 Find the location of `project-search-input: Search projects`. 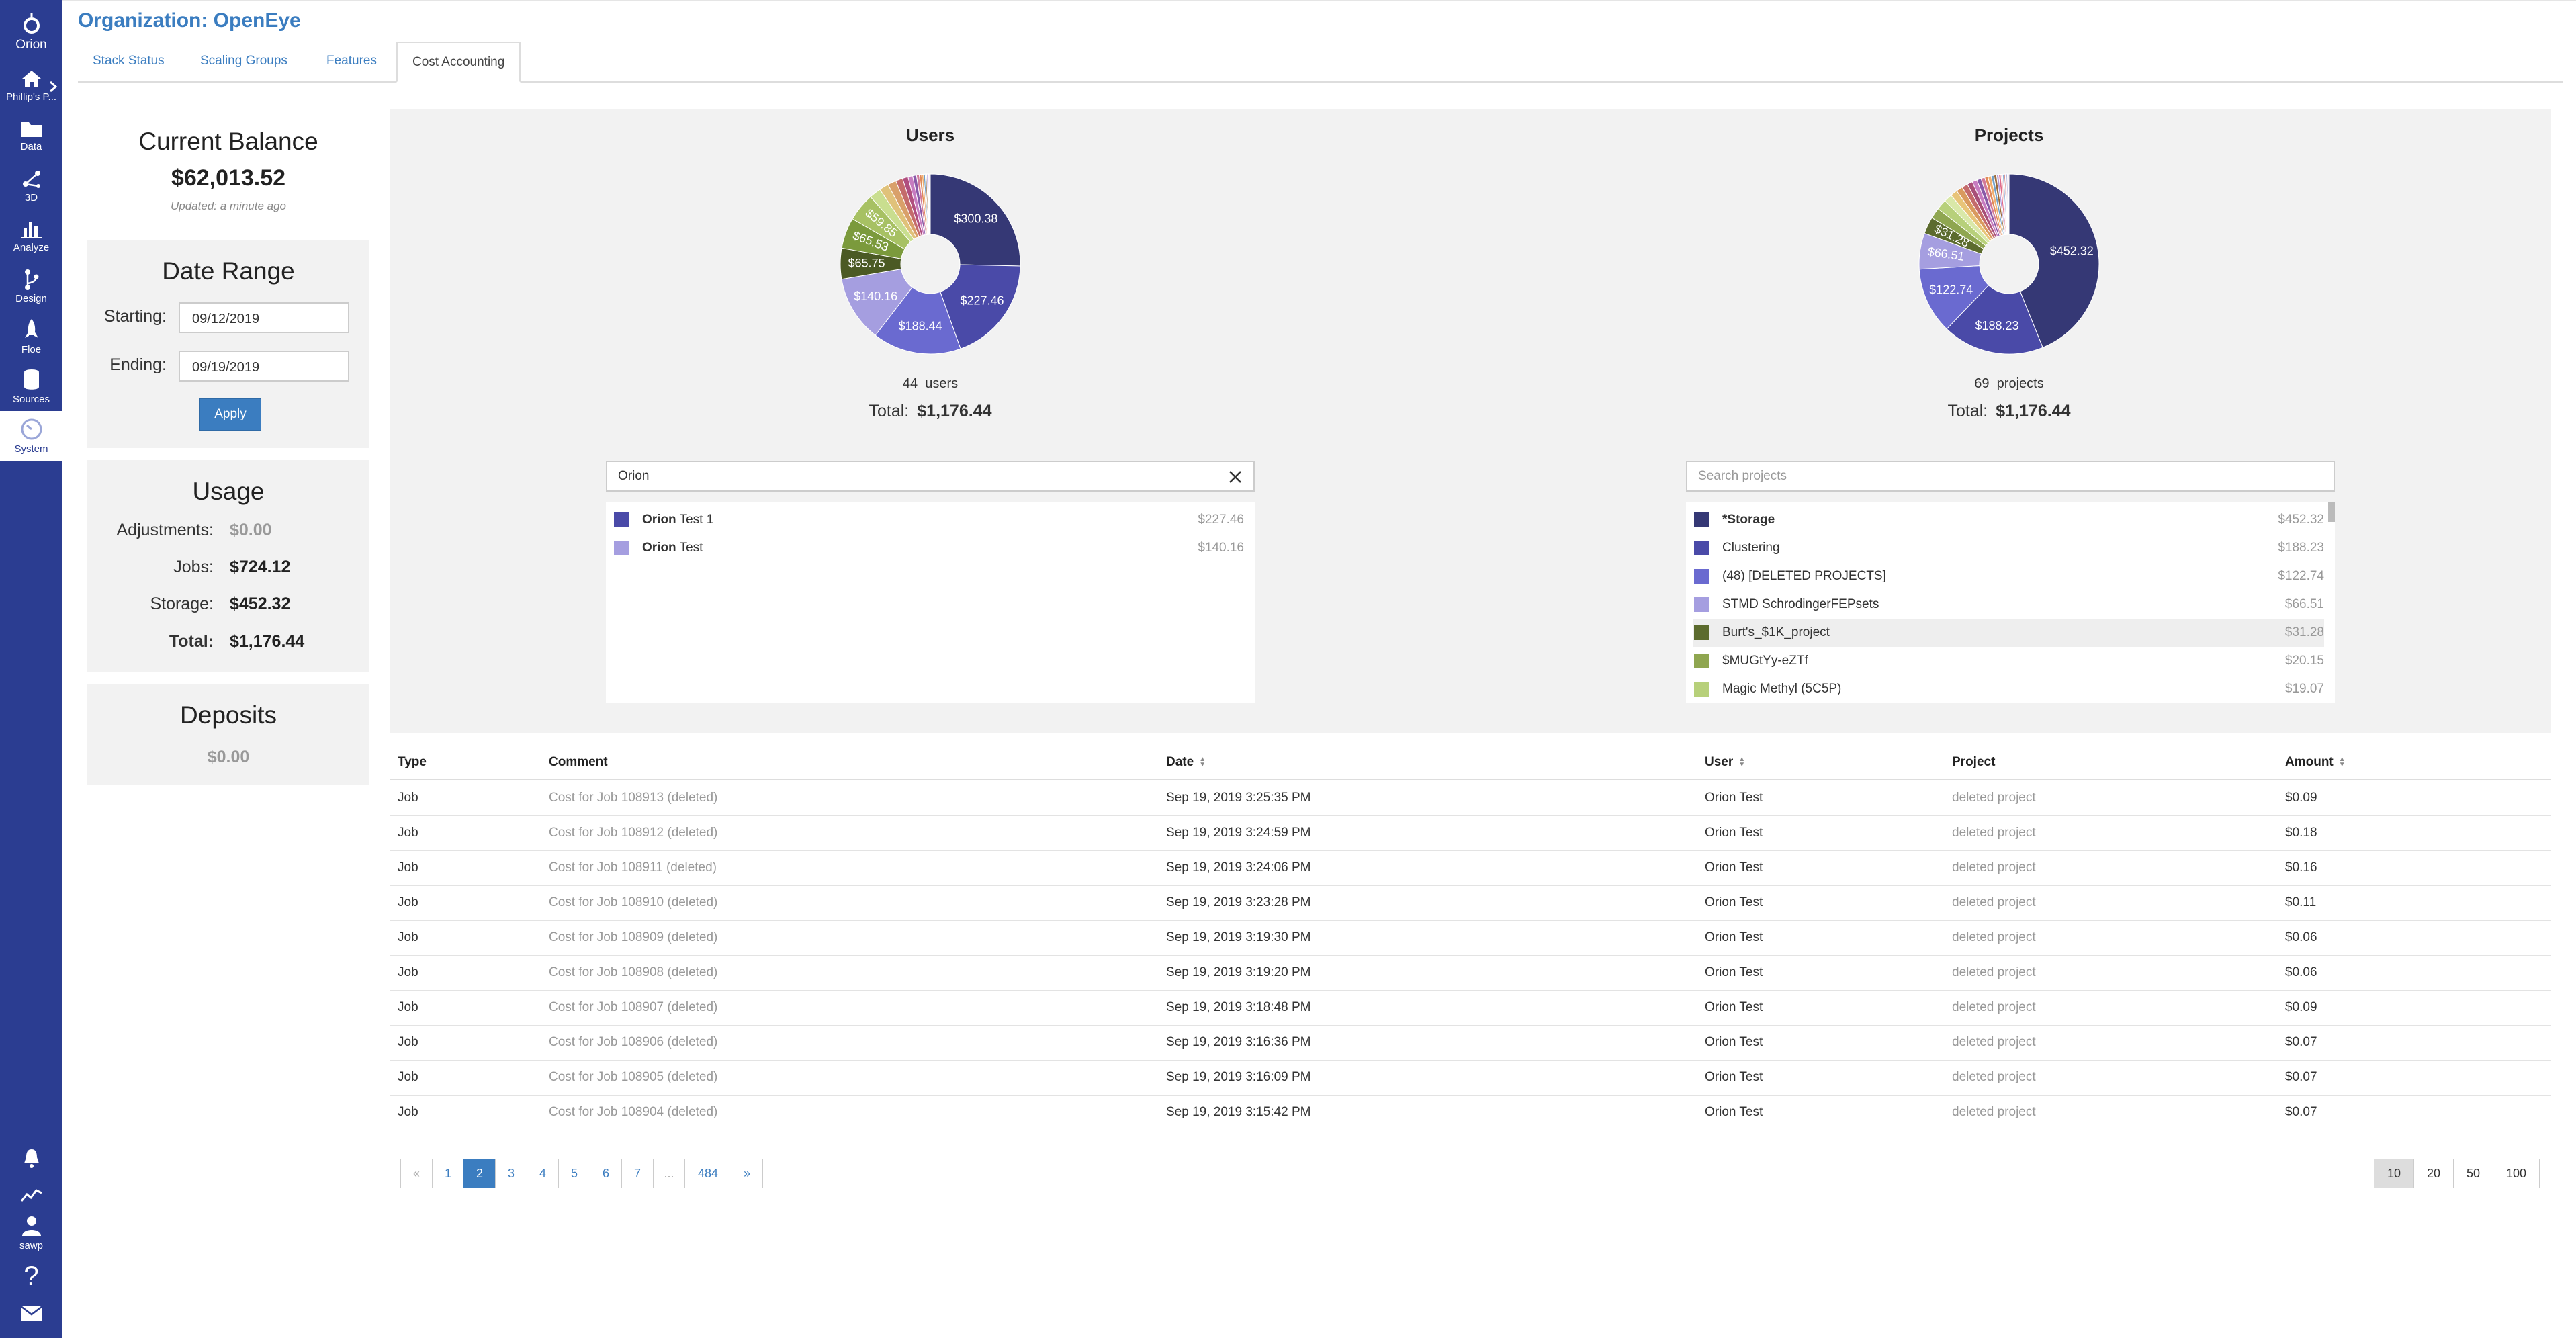

project-search-input: Search projects is located at coordinates (2011, 476).